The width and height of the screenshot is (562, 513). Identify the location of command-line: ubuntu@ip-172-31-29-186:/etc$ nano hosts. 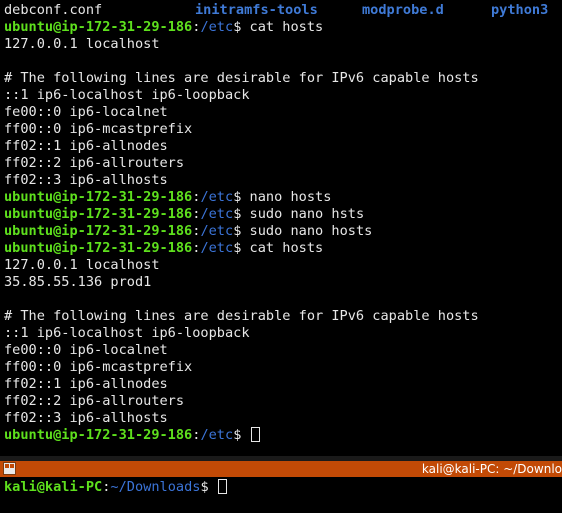
(241, 197).